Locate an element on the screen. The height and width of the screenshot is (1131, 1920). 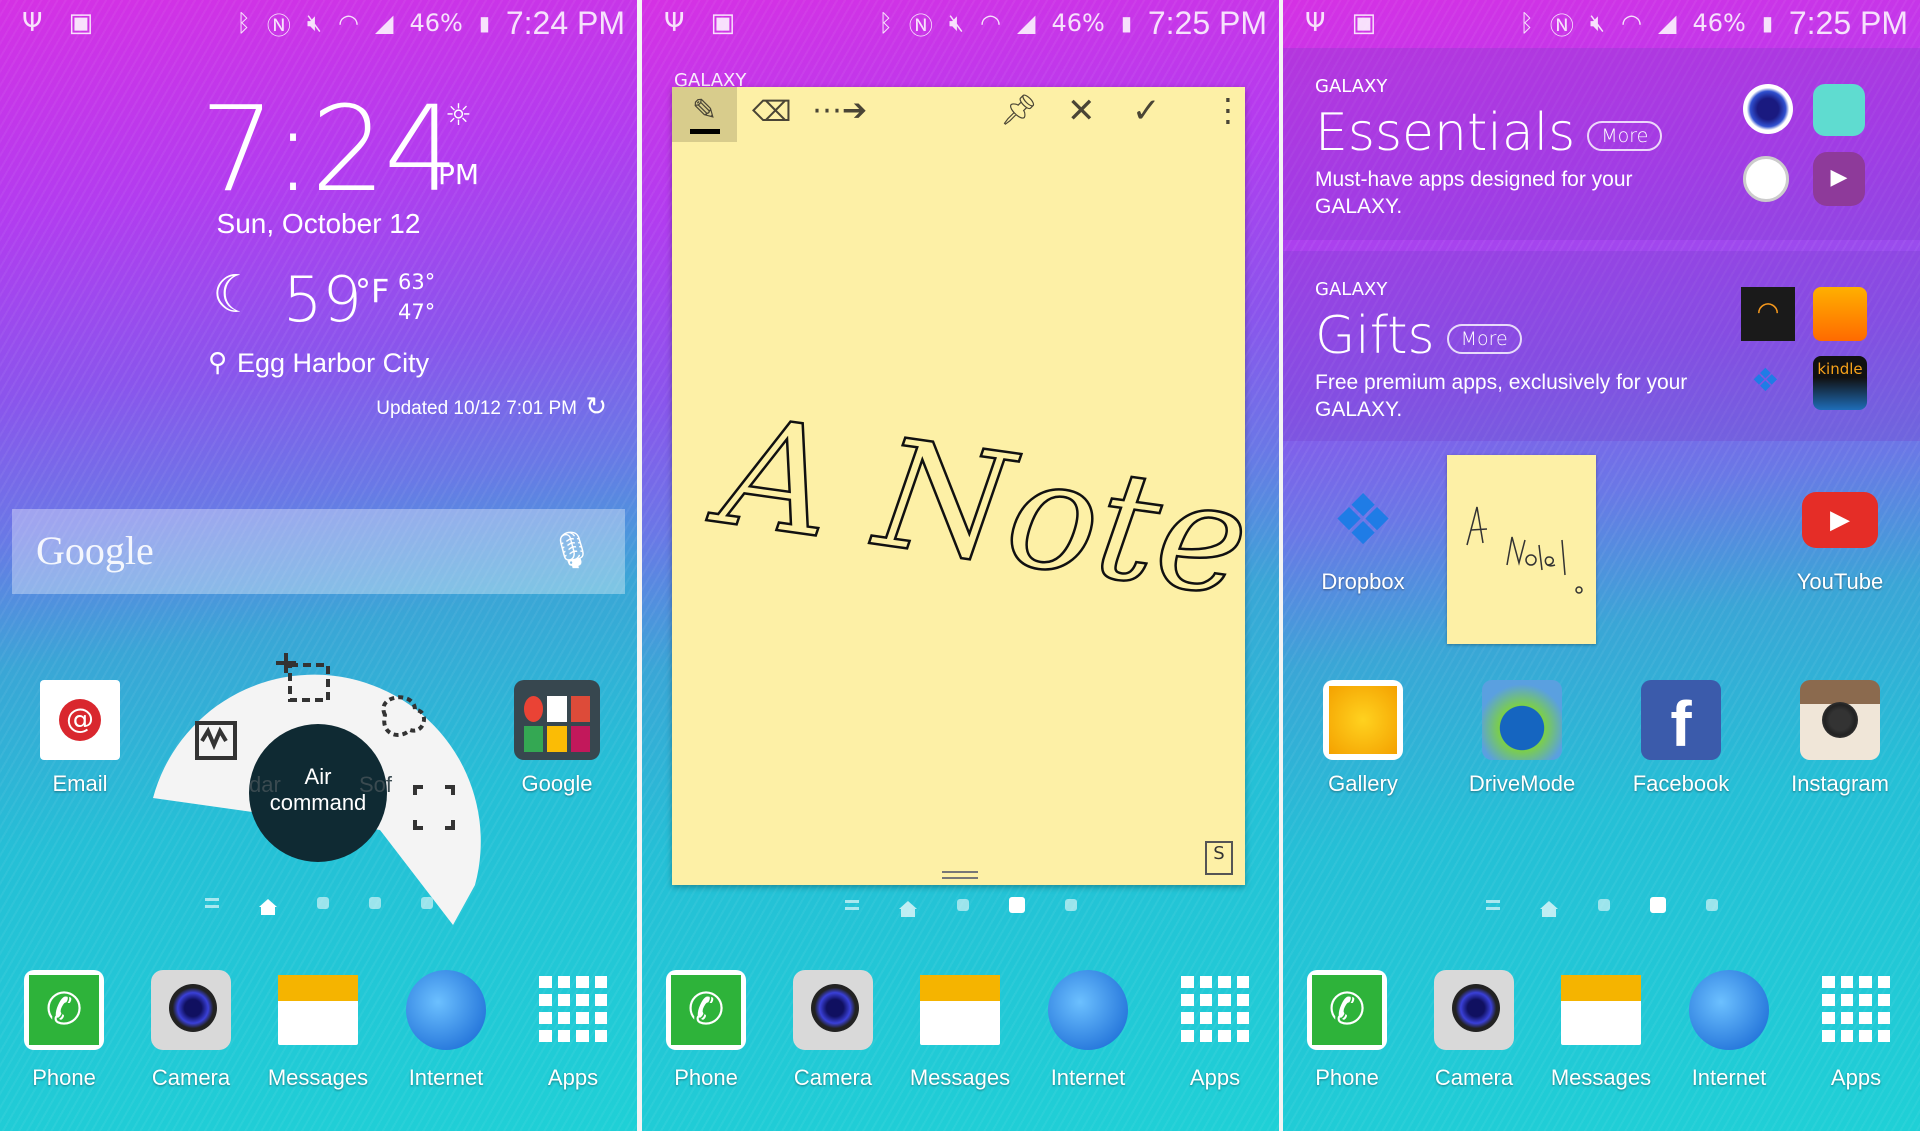
moon-icon: ☾ is located at coordinates (235, 295).